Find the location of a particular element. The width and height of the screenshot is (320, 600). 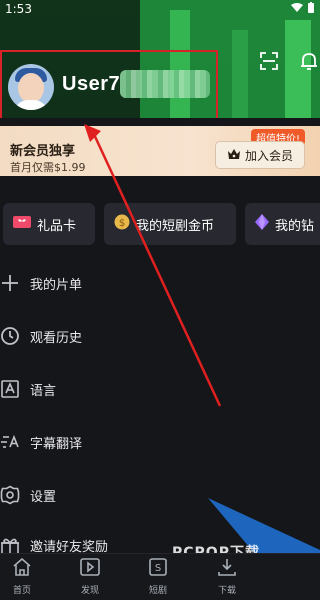

wifi-icon is located at coordinates (297, 9).